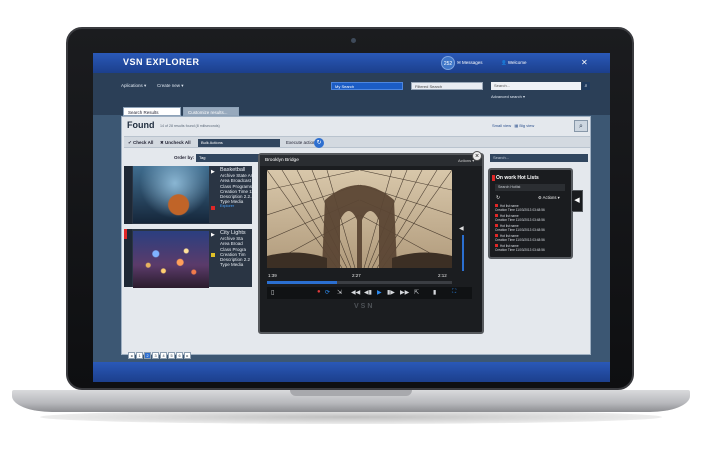 This screenshot has height=456, width=702. What do you see at coordinates (530, 187) in the screenshot?
I see `hot-list-search-input: Search Hotlist` at bounding box center [530, 187].